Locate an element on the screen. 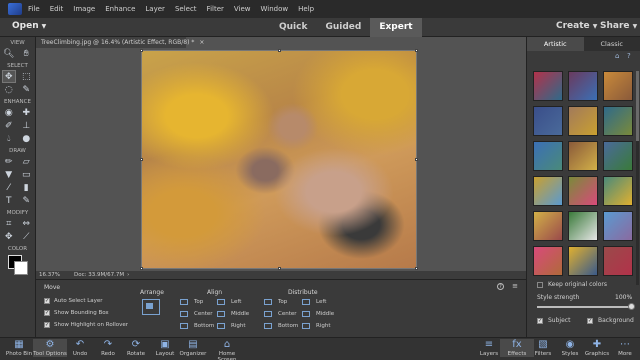 Image resolution: width=640 pixels, height=360 pixels. marquee-tool-icon: ⬚ is located at coordinates (26, 76).